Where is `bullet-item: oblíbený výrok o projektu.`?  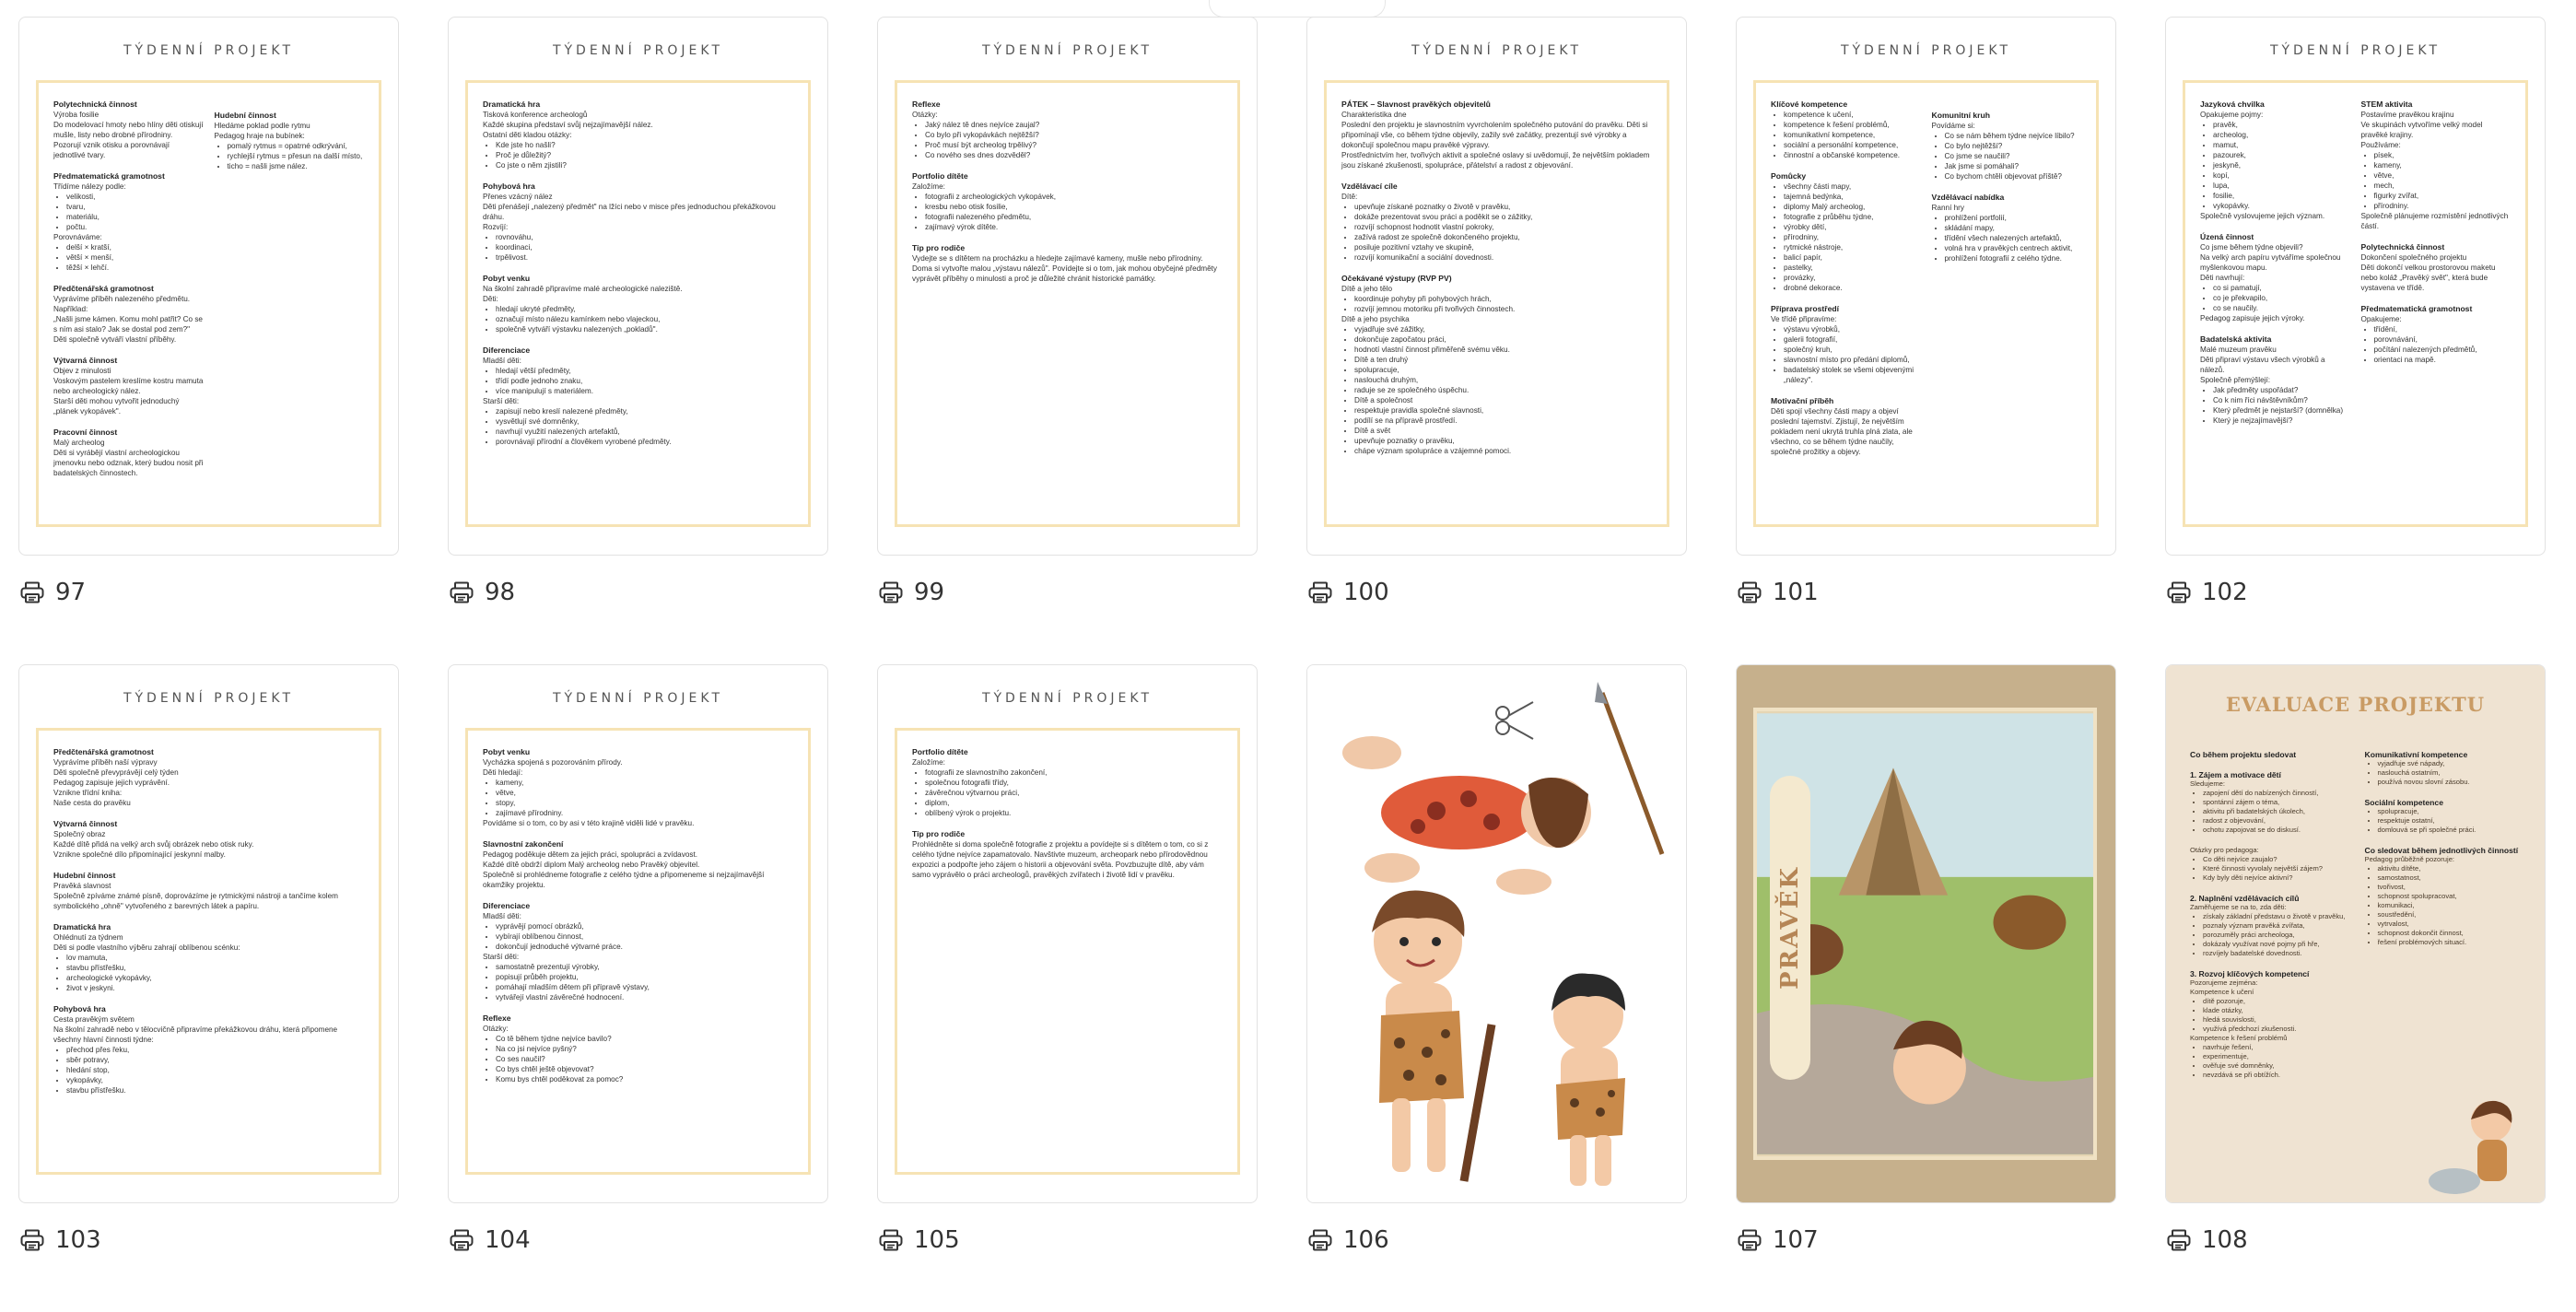
bullet-item: oblíbený výrok o projektu. is located at coordinates (1074, 813).